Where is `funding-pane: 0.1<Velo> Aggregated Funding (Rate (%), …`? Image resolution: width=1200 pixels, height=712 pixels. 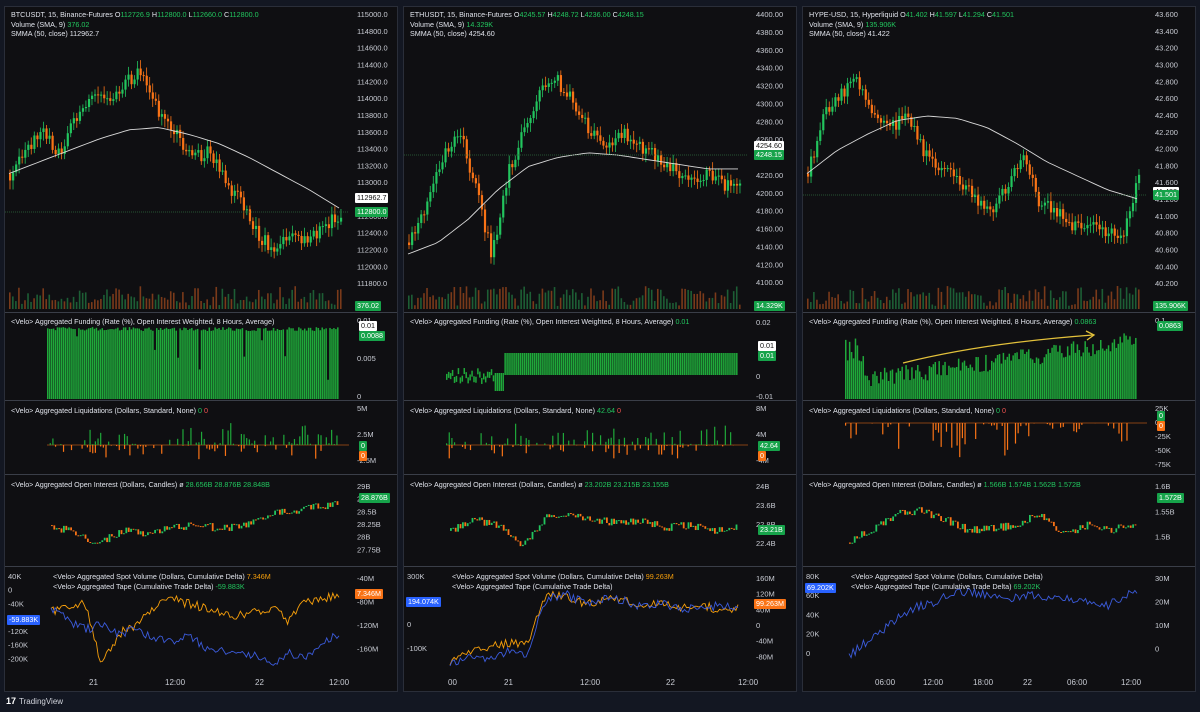 funding-pane: 0.1<Velo> Aggregated Funding (Rate (%), … is located at coordinates (999, 357).